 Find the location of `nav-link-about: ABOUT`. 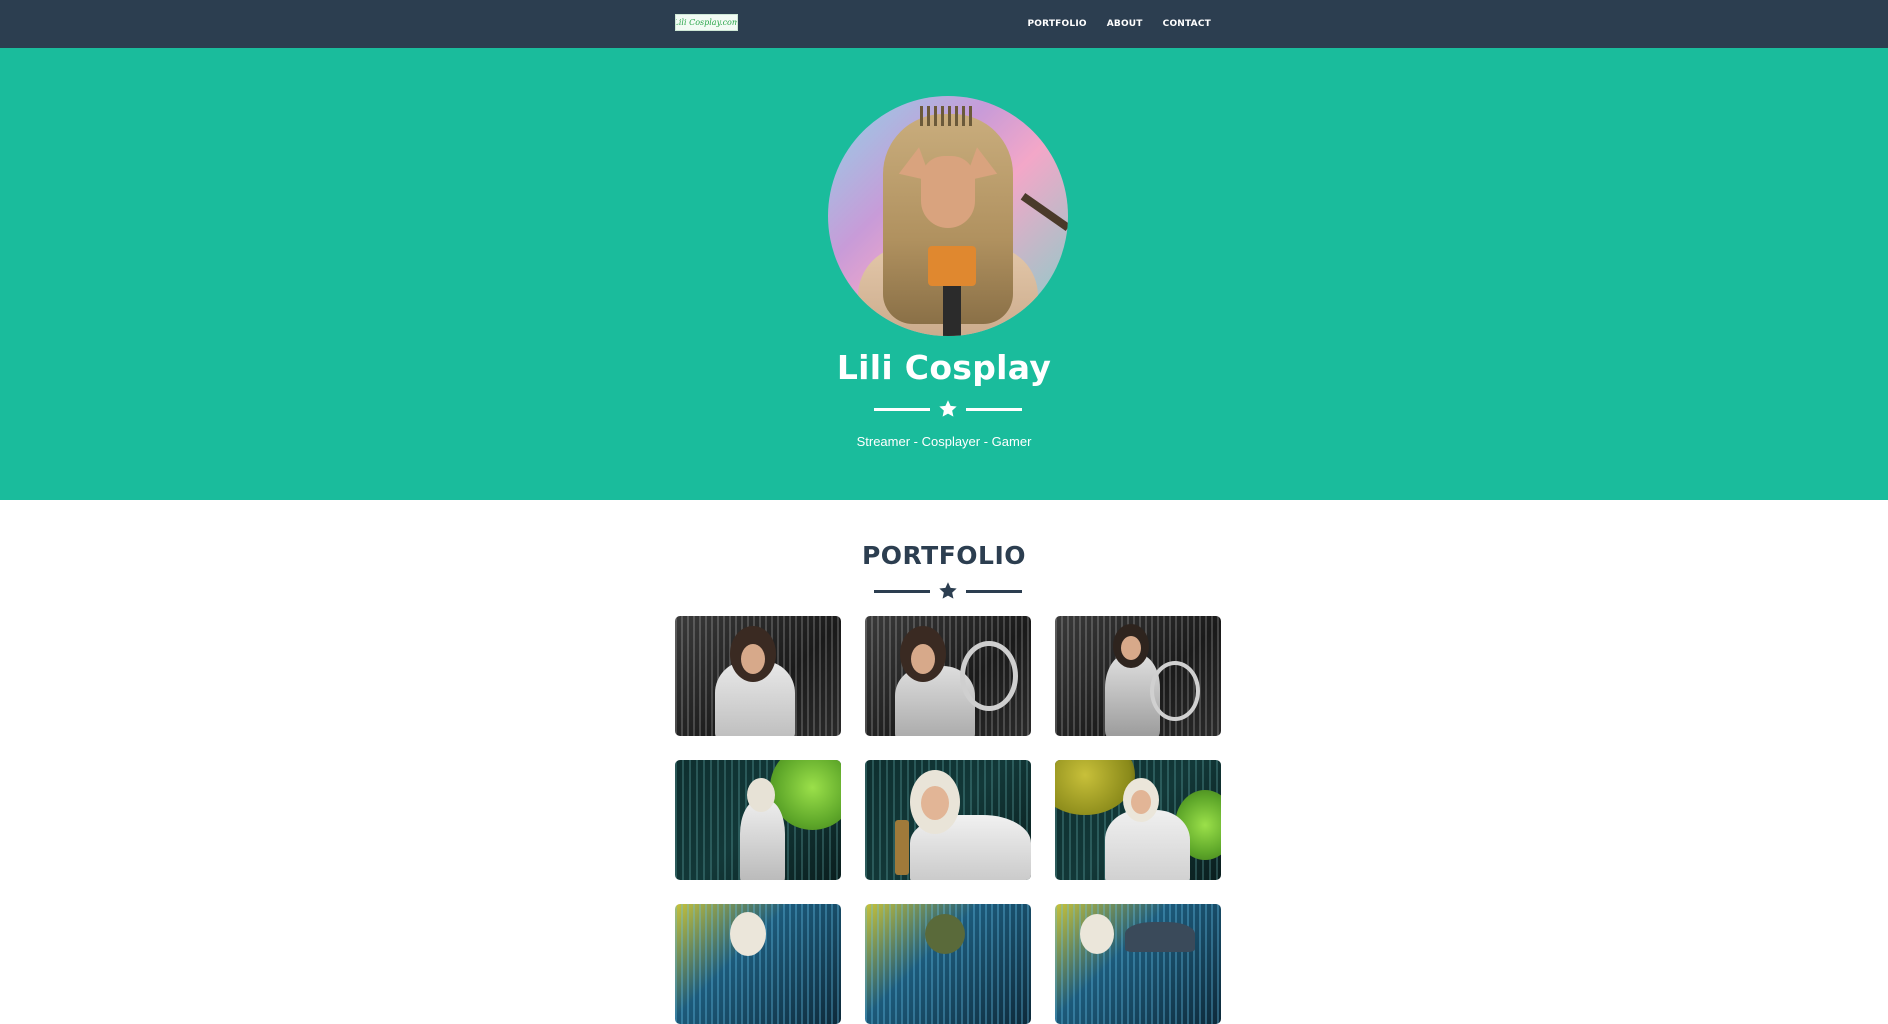

nav-link-about: ABOUT is located at coordinates (1125, 24).